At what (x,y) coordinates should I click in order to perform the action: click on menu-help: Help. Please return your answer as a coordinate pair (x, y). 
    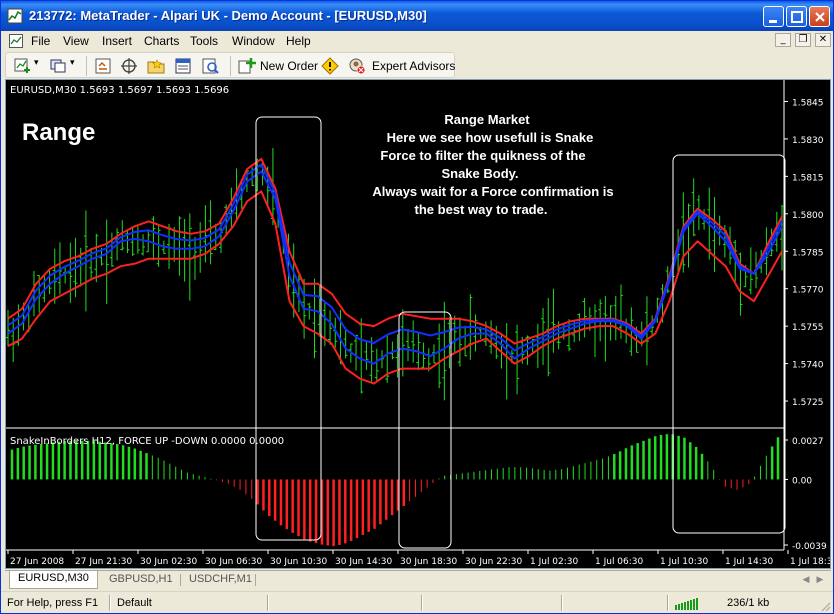
    Looking at the image, I should click on (298, 41).